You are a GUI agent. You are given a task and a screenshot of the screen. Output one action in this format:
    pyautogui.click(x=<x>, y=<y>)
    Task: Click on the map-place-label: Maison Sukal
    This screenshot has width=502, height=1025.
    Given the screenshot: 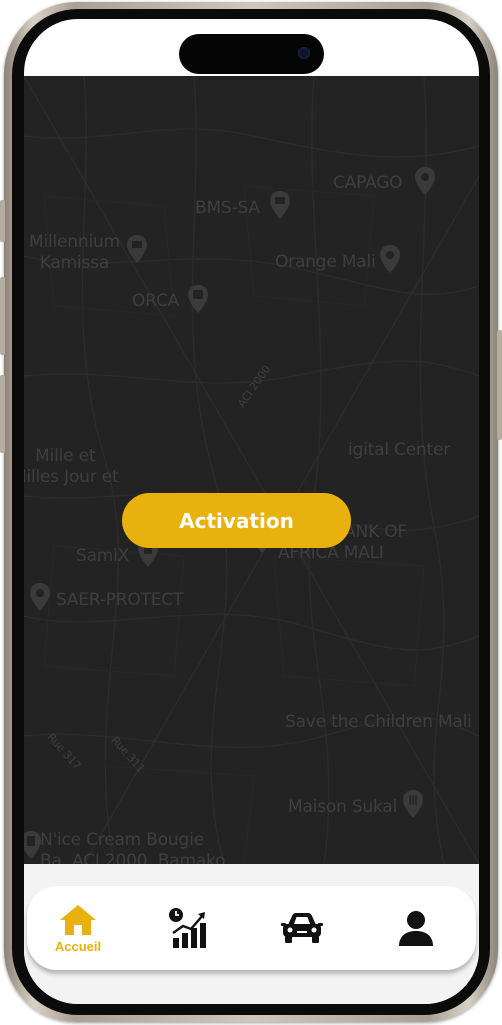 What is the action you would take?
    pyautogui.click(x=342, y=807)
    